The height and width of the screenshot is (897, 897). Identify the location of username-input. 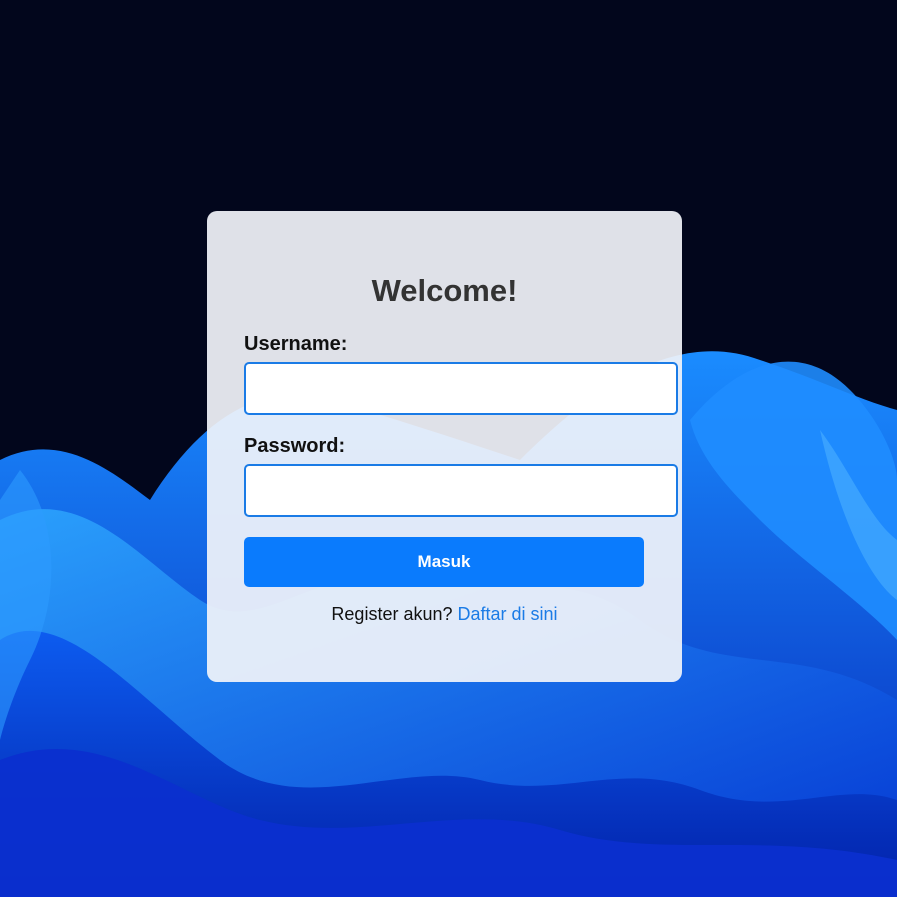
(461, 388).